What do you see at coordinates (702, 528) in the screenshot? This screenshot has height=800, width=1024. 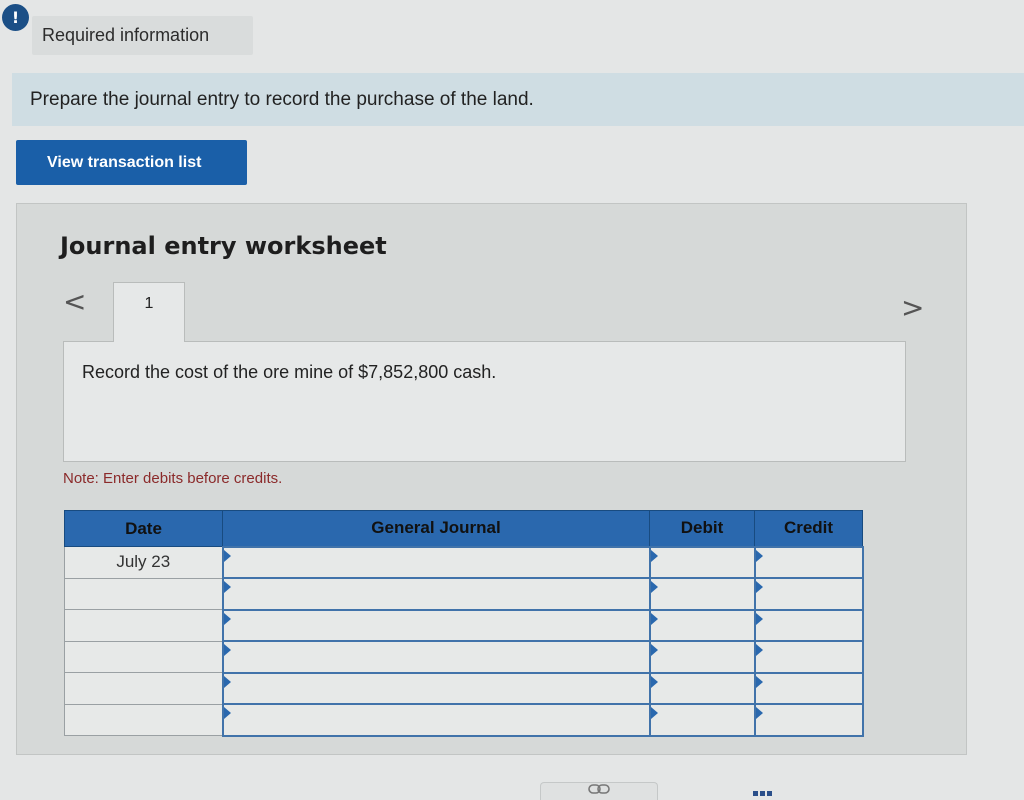 I see `debit-header: Debit` at bounding box center [702, 528].